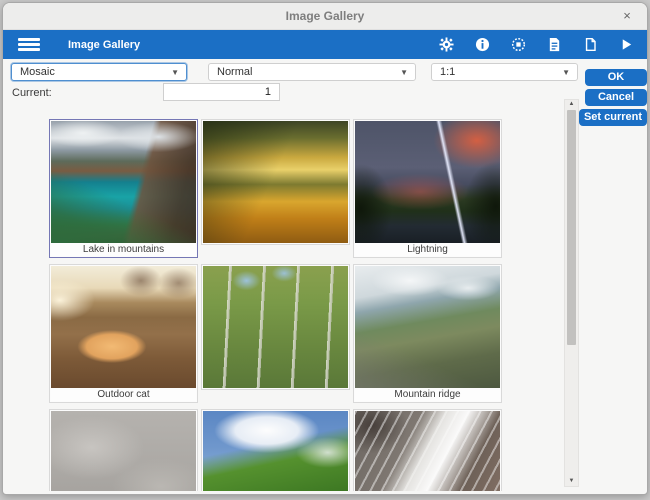 This screenshot has height=500, width=650. Describe the element at coordinates (427, 394) in the screenshot. I see `thumbnail-caption: Mountain ridge` at that location.